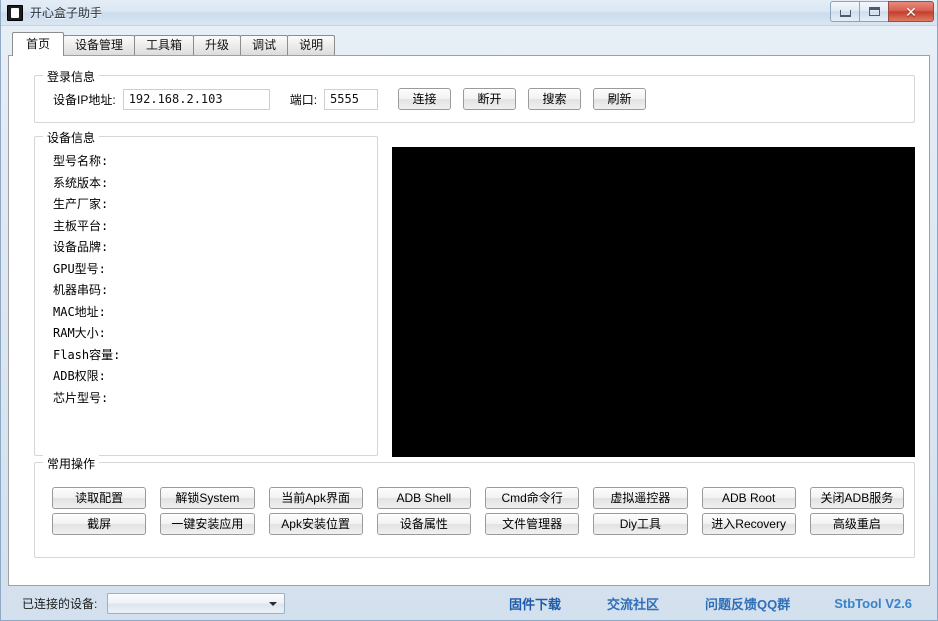  What do you see at coordinates (81, 204) in the screenshot?
I see `device-info-manufacturer: 生产厂家:` at bounding box center [81, 204].